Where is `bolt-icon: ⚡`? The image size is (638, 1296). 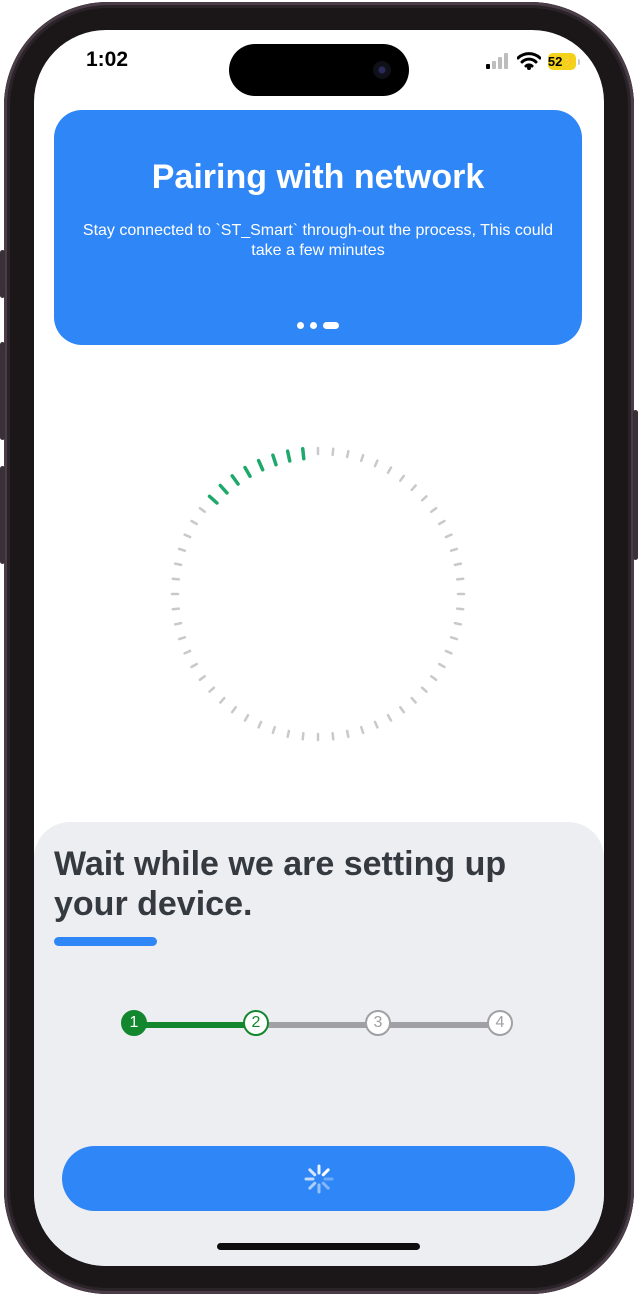 bolt-icon: ⚡ is located at coordinates (569, 61).